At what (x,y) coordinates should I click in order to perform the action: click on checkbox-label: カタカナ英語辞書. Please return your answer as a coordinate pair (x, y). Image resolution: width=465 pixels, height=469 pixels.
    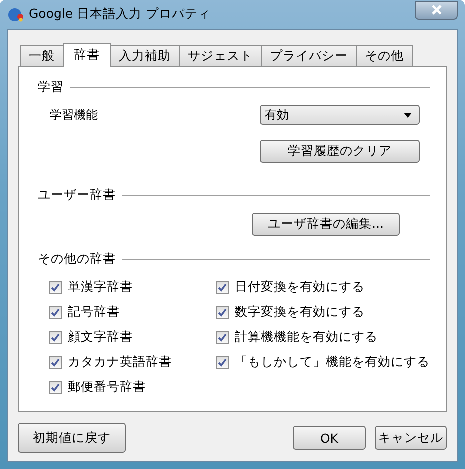
    Looking at the image, I should click on (120, 362).